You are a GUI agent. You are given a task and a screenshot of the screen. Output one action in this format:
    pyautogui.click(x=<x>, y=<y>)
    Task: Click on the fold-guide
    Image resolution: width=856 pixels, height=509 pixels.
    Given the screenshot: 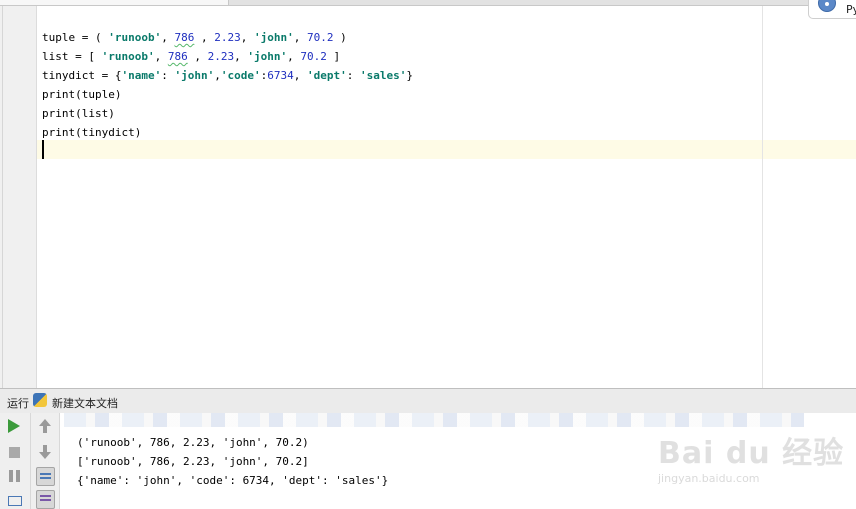 What is the action you would take?
    pyautogui.click(x=2, y=197)
    